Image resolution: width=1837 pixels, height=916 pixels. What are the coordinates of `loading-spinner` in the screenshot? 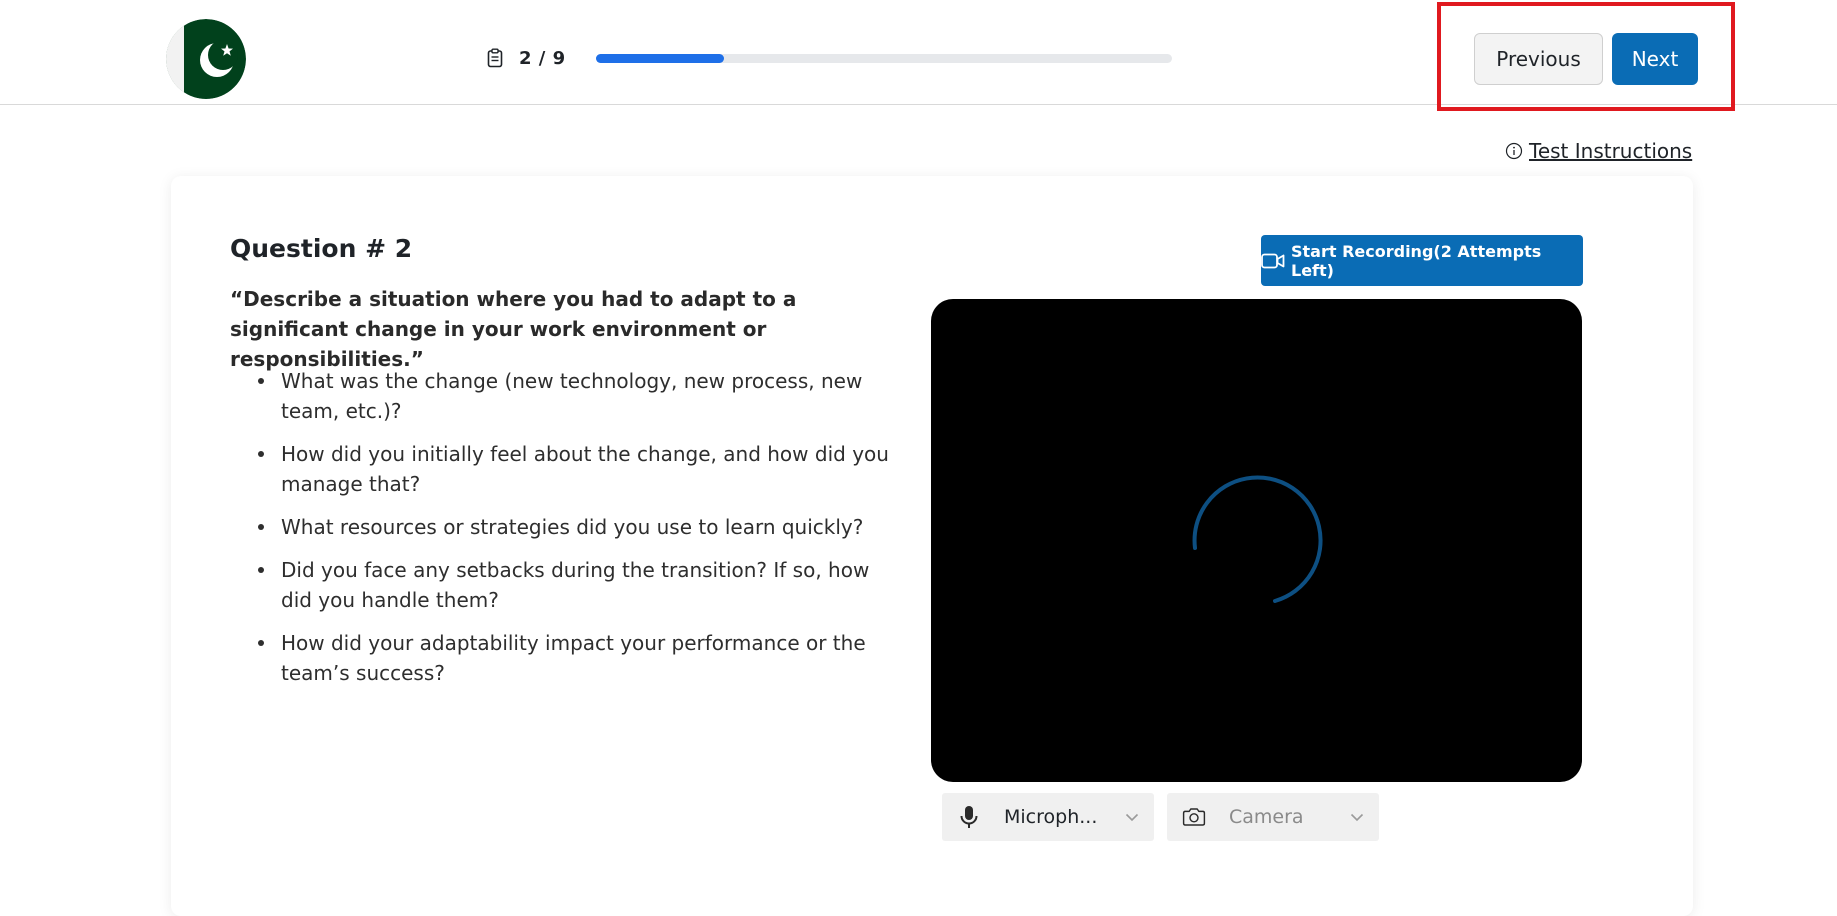 It's located at (1257, 539).